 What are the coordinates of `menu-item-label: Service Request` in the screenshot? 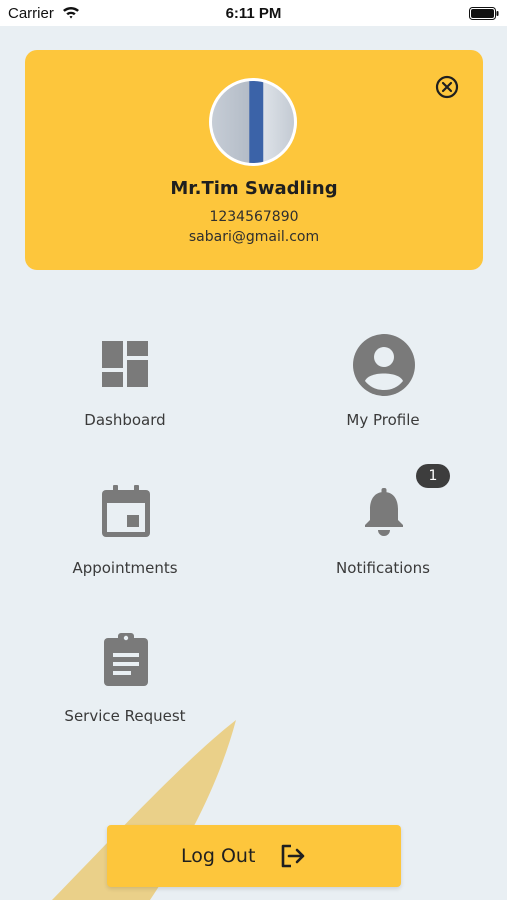 It's located at (125, 716).